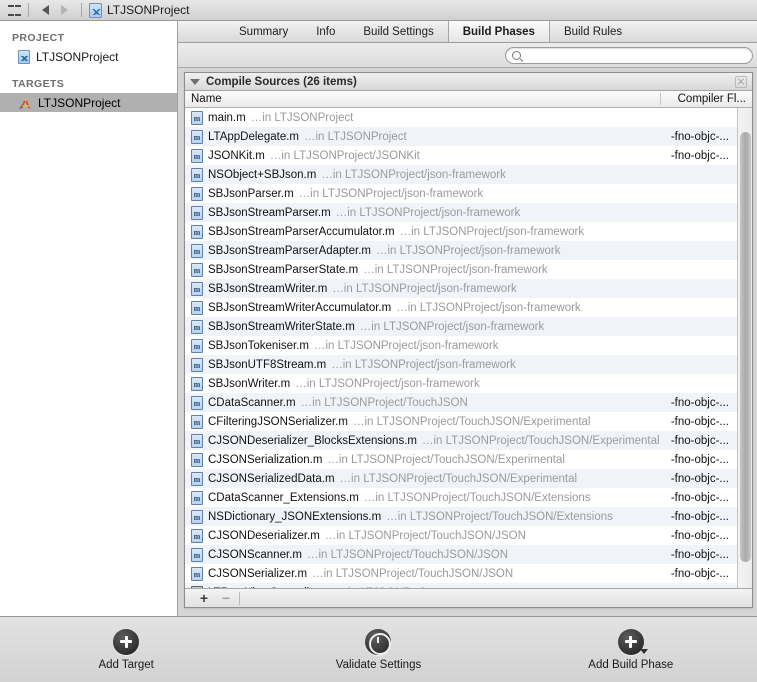 The width and height of the screenshot is (757, 682). I want to click on tab-build-rules: Build Rules, so click(593, 31).